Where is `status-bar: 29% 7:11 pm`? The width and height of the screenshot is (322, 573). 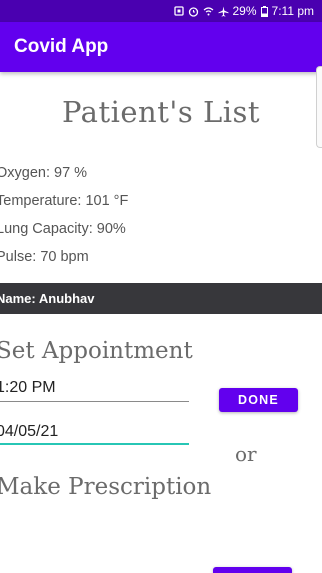
status-bar: 29% 7:11 pm is located at coordinates (161, 11).